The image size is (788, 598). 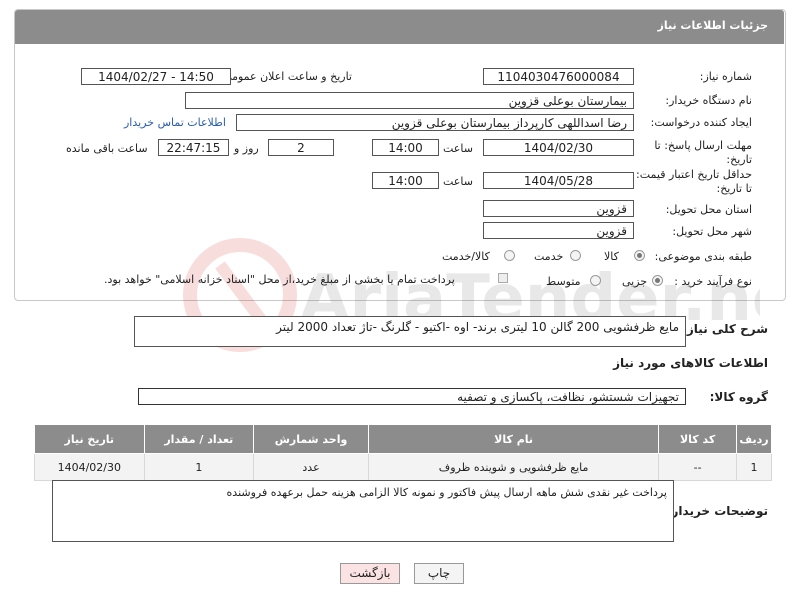 What do you see at coordinates (725, 329) in the screenshot?
I see `description-label: شرح کلی نیاز:` at bounding box center [725, 329].